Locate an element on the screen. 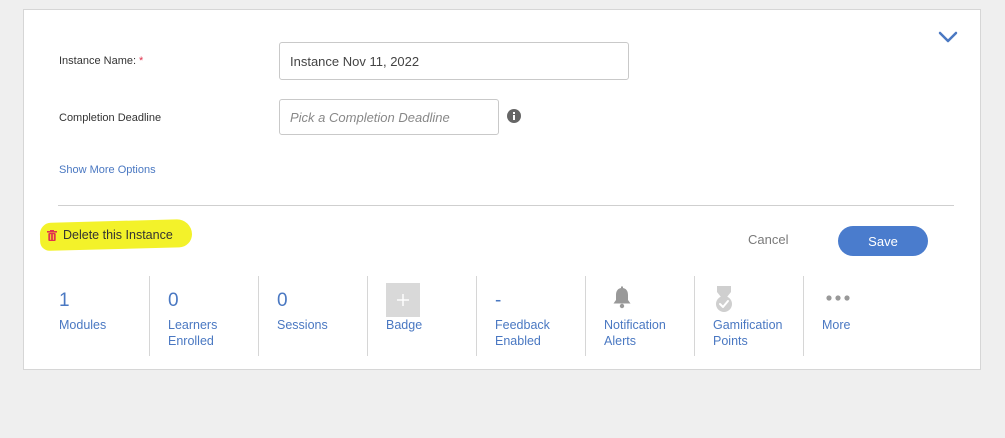  stat-learners-value: 0 is located at coordinates (173, 300).